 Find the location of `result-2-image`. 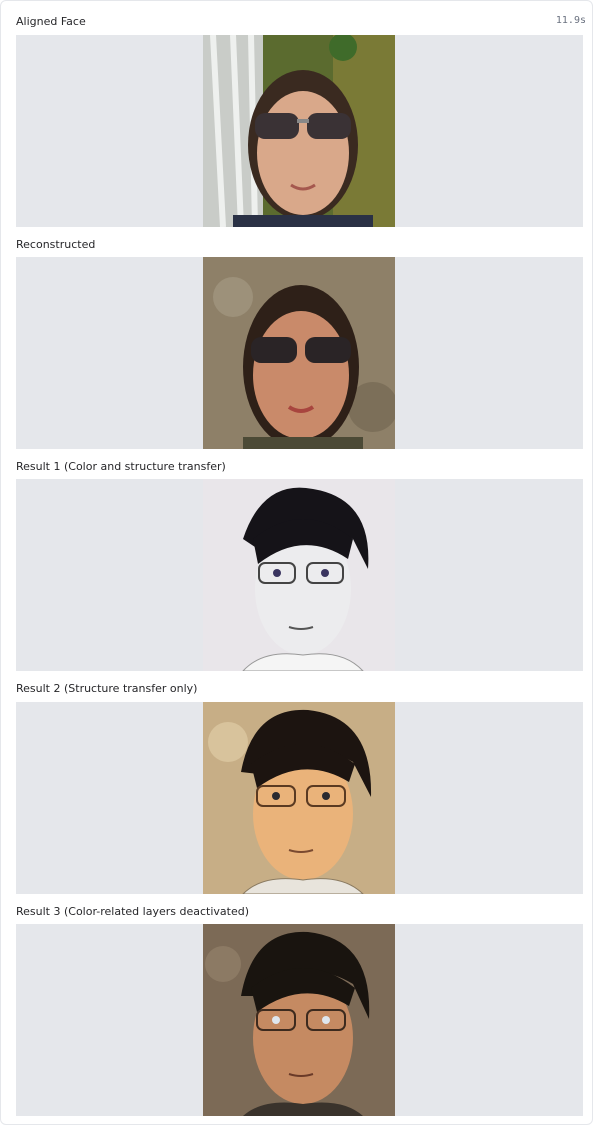

result-2-image is located at coordinates (299, 798).